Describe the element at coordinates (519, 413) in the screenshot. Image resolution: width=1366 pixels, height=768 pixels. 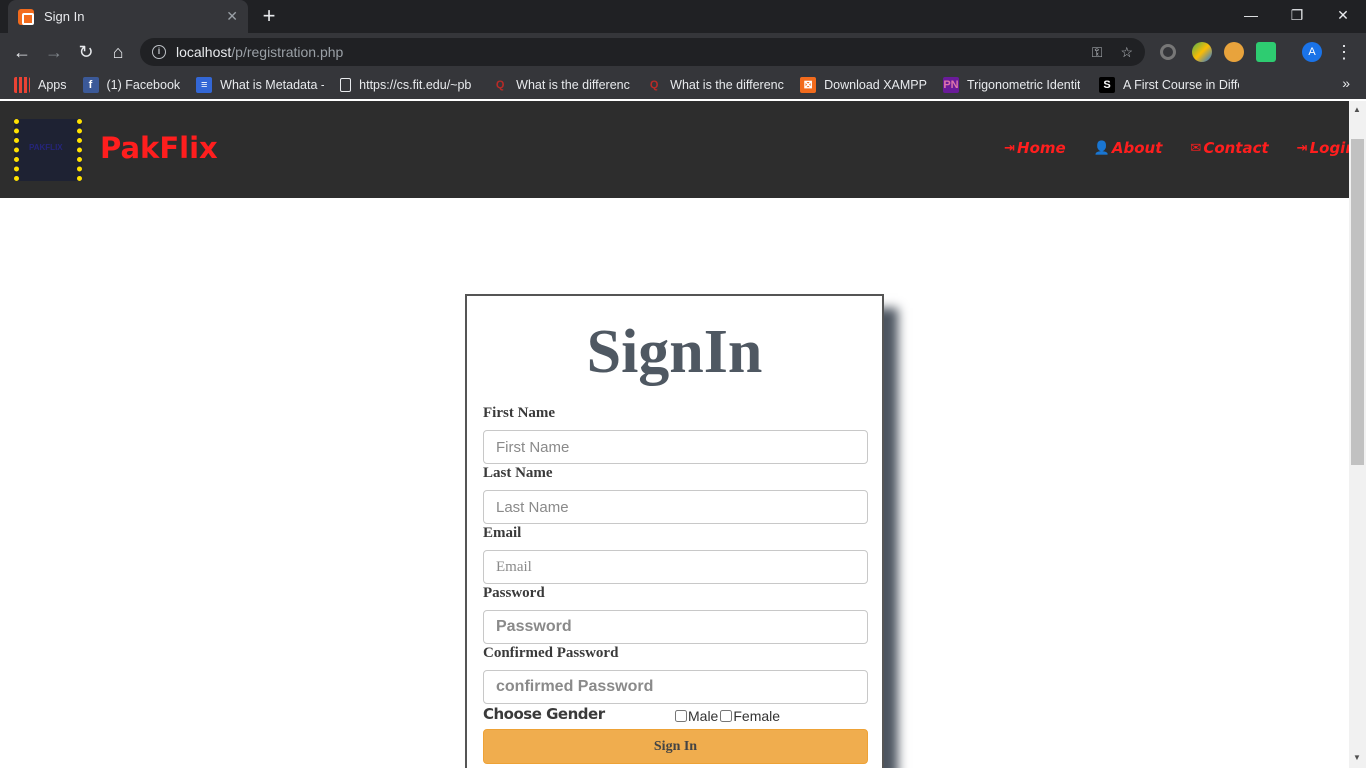
I see `first-name-label: First Name` at that location.